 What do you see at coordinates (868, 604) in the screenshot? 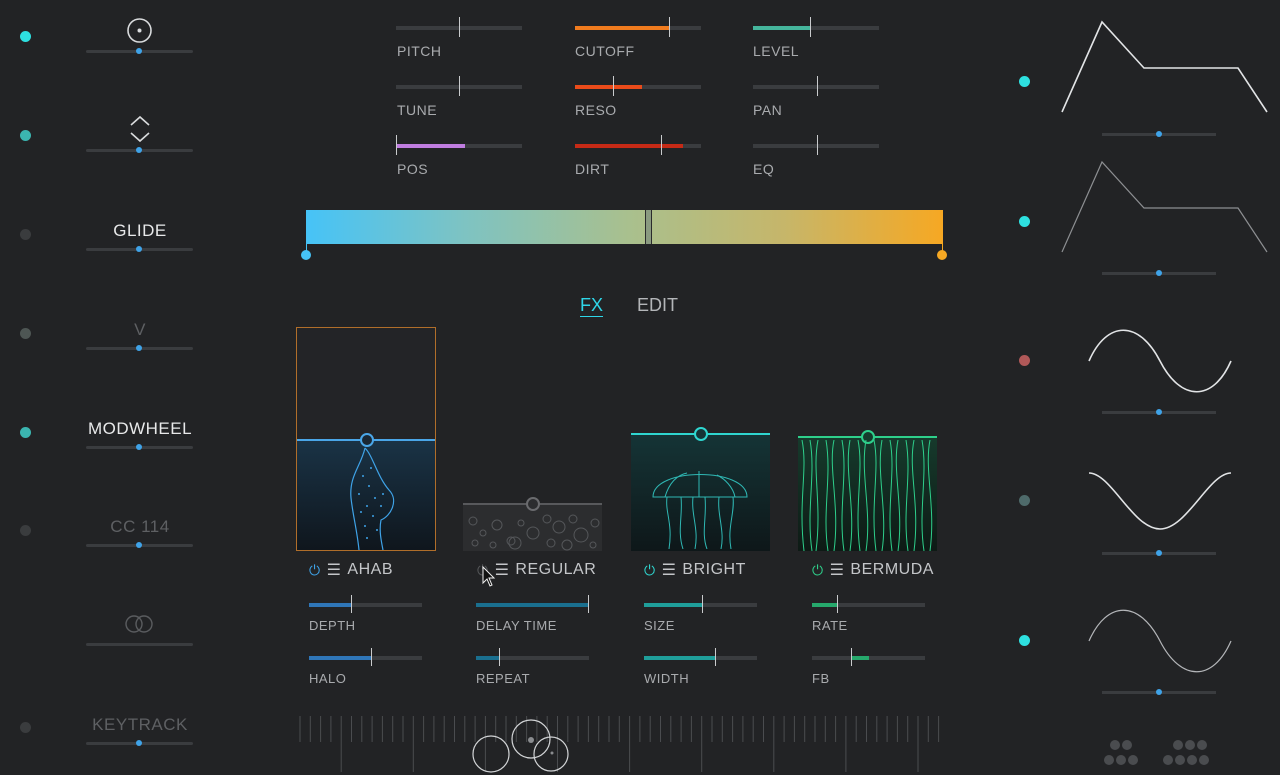
I see `fx-slider-rate` at bounding box center [868, 604].